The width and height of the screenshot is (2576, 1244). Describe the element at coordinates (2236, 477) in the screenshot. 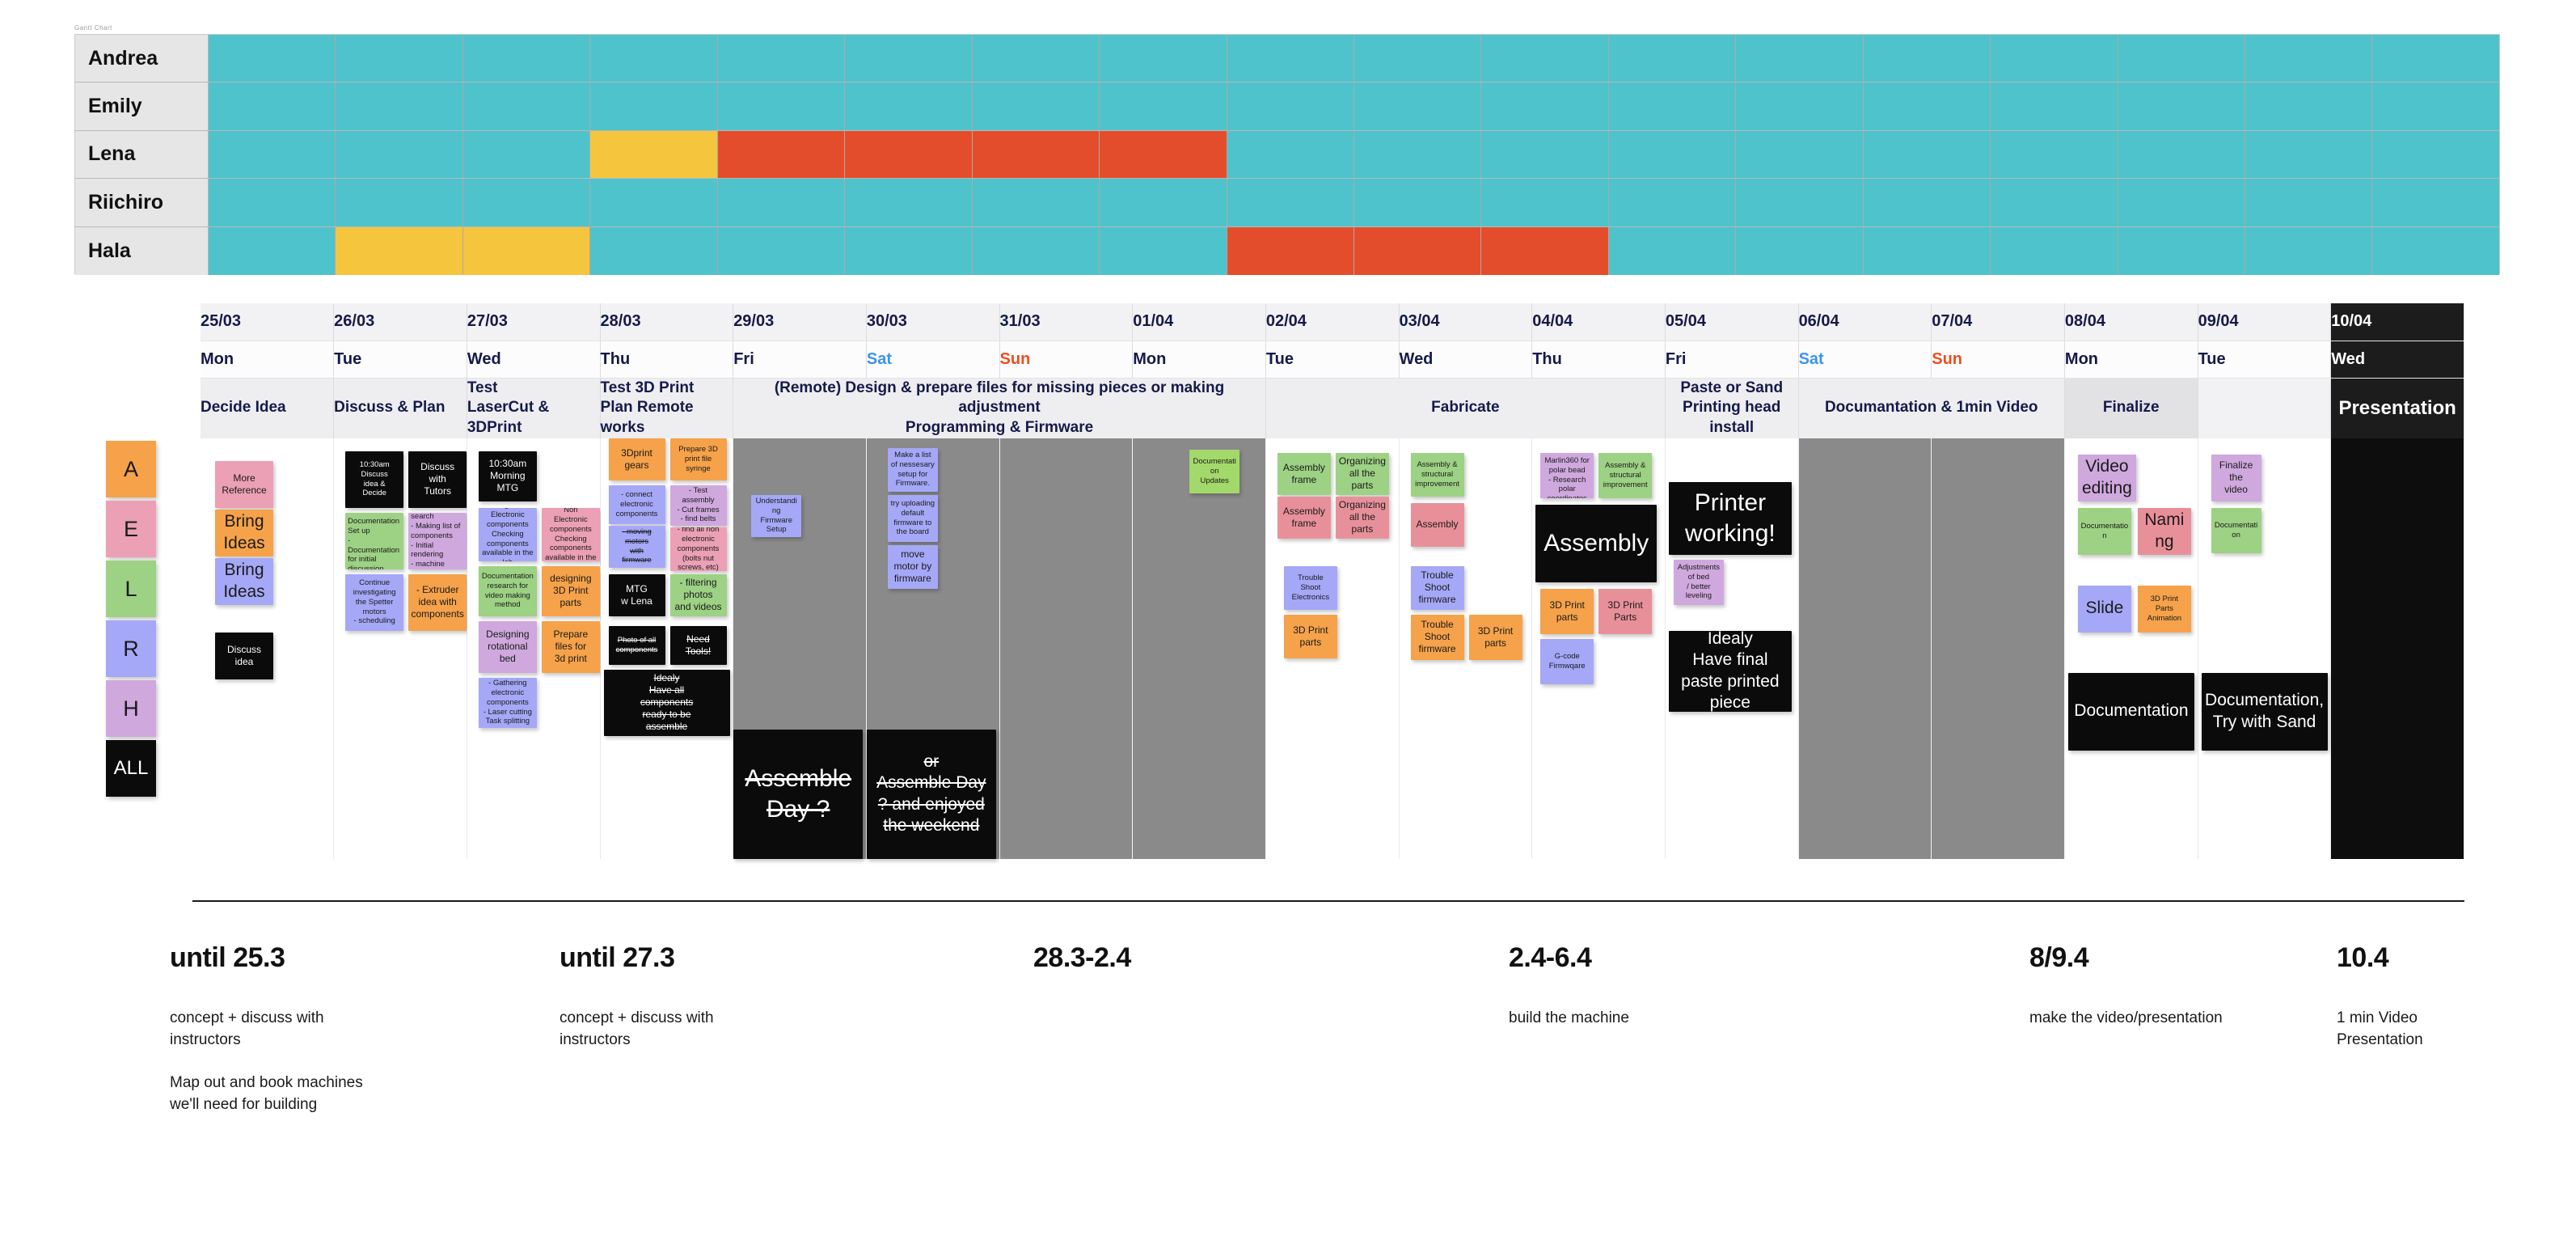

I see `sticky-note: Finalize the video` at that location.